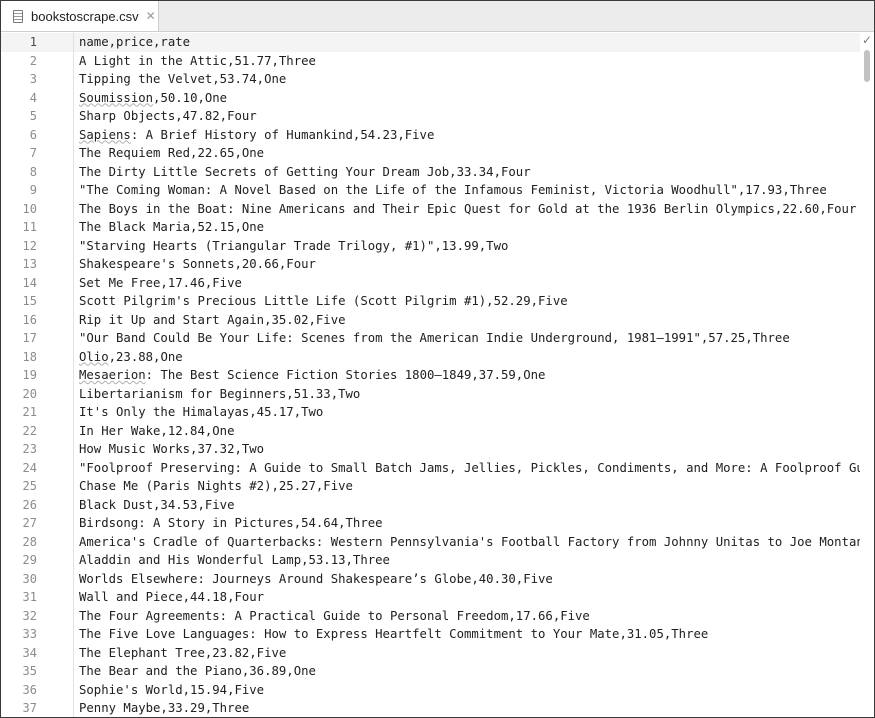 The width and height of the screenshot is (875, 718). Describe the element at coordinates (467, 708) in the screenshot. I see `code-line: Penny Maybe,33.29,Three` at that location.